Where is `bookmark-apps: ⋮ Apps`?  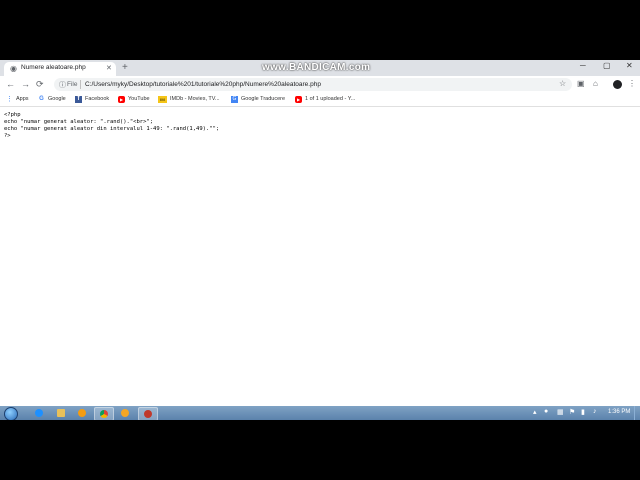
bookmark-apps: ⋮ Apps is located at coordinates (17, 99).